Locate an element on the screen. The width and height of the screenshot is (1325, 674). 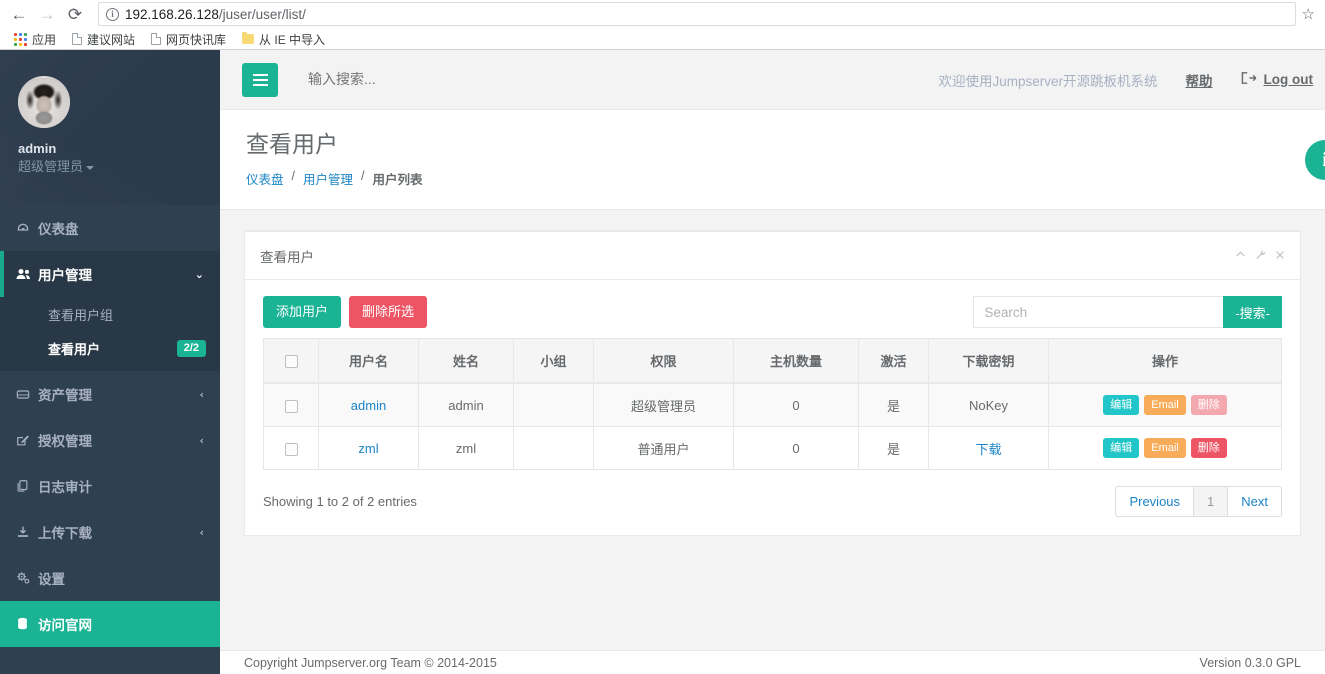
back-button: ← is located at coordinates (19, 14).